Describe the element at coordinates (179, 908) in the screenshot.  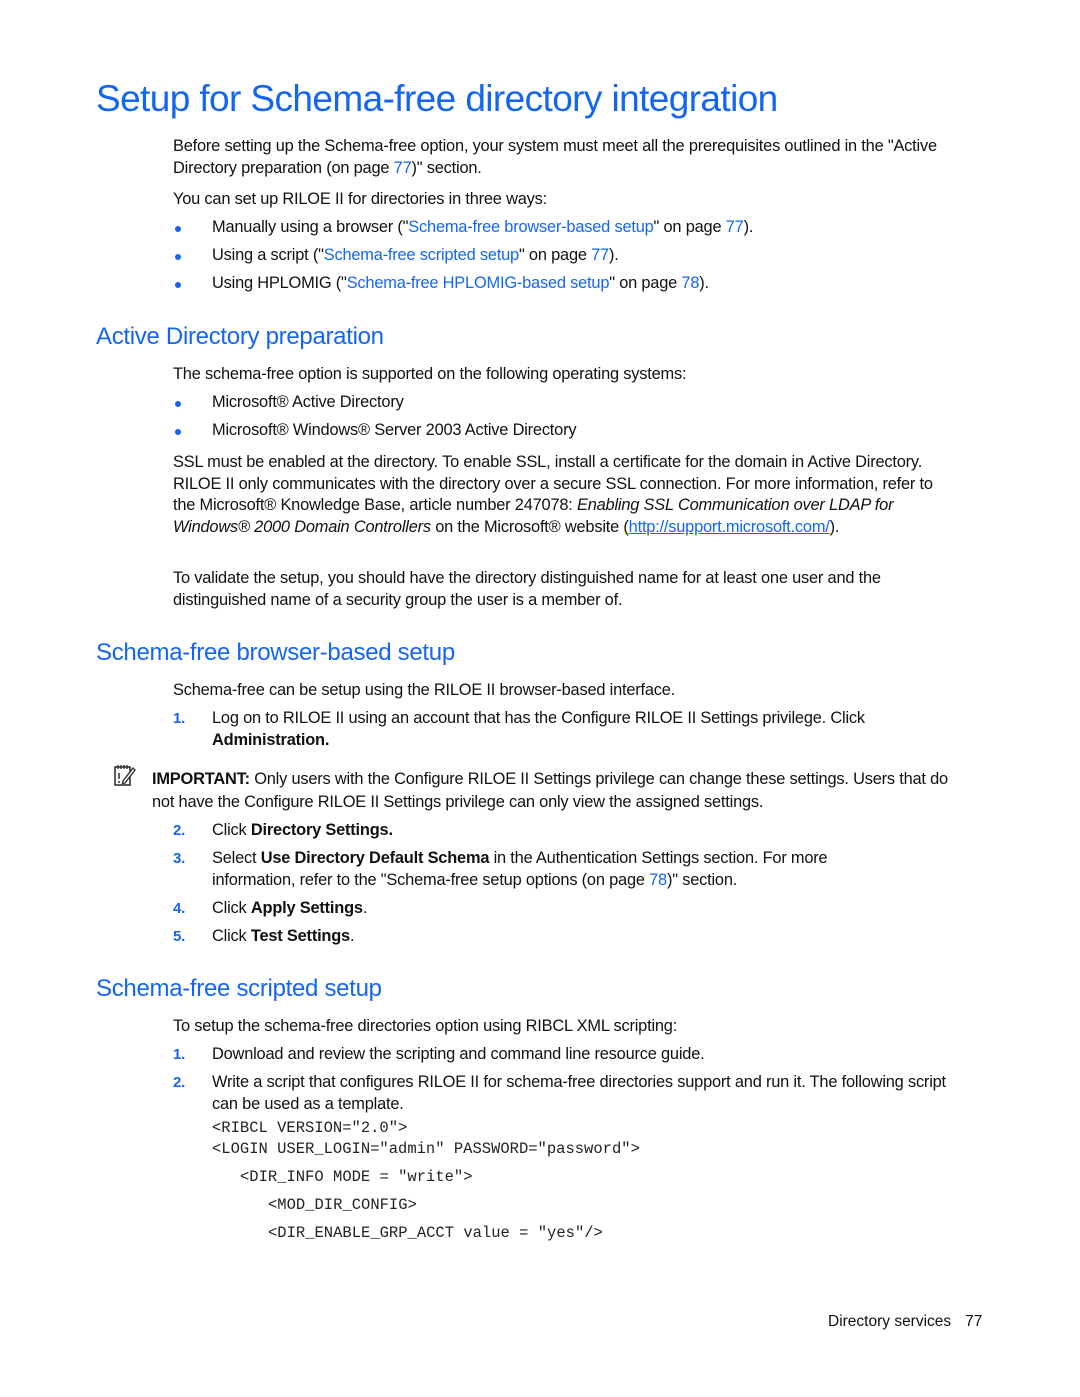
I see `step-number: 4.` at that location.